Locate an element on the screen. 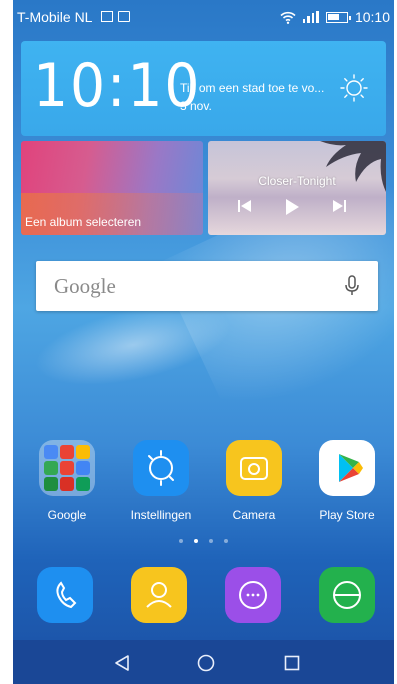 This screenshot has height=684, width=397. battery-icon is located at coordinates (338, 17).